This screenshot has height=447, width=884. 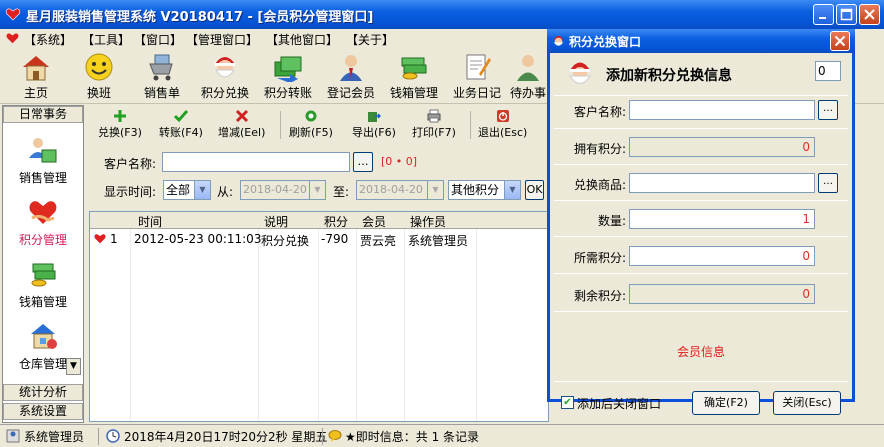 What do you see at coordinates (822, 18) in the screenshot?
I see `minimize-icon` at bounding box center [822, 18].